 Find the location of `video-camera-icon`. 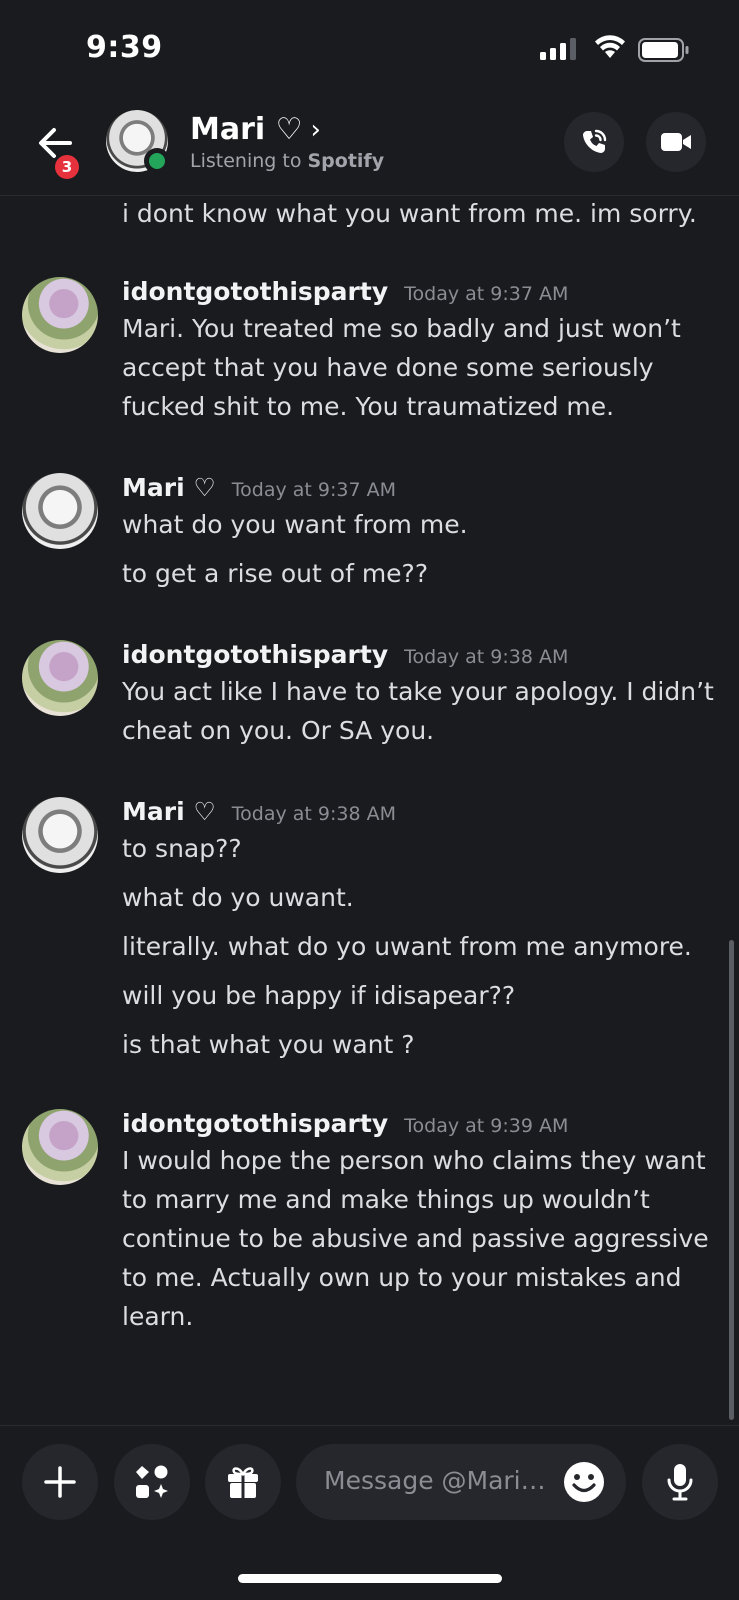

video-camera-icon is located at coordinates (676, 142).